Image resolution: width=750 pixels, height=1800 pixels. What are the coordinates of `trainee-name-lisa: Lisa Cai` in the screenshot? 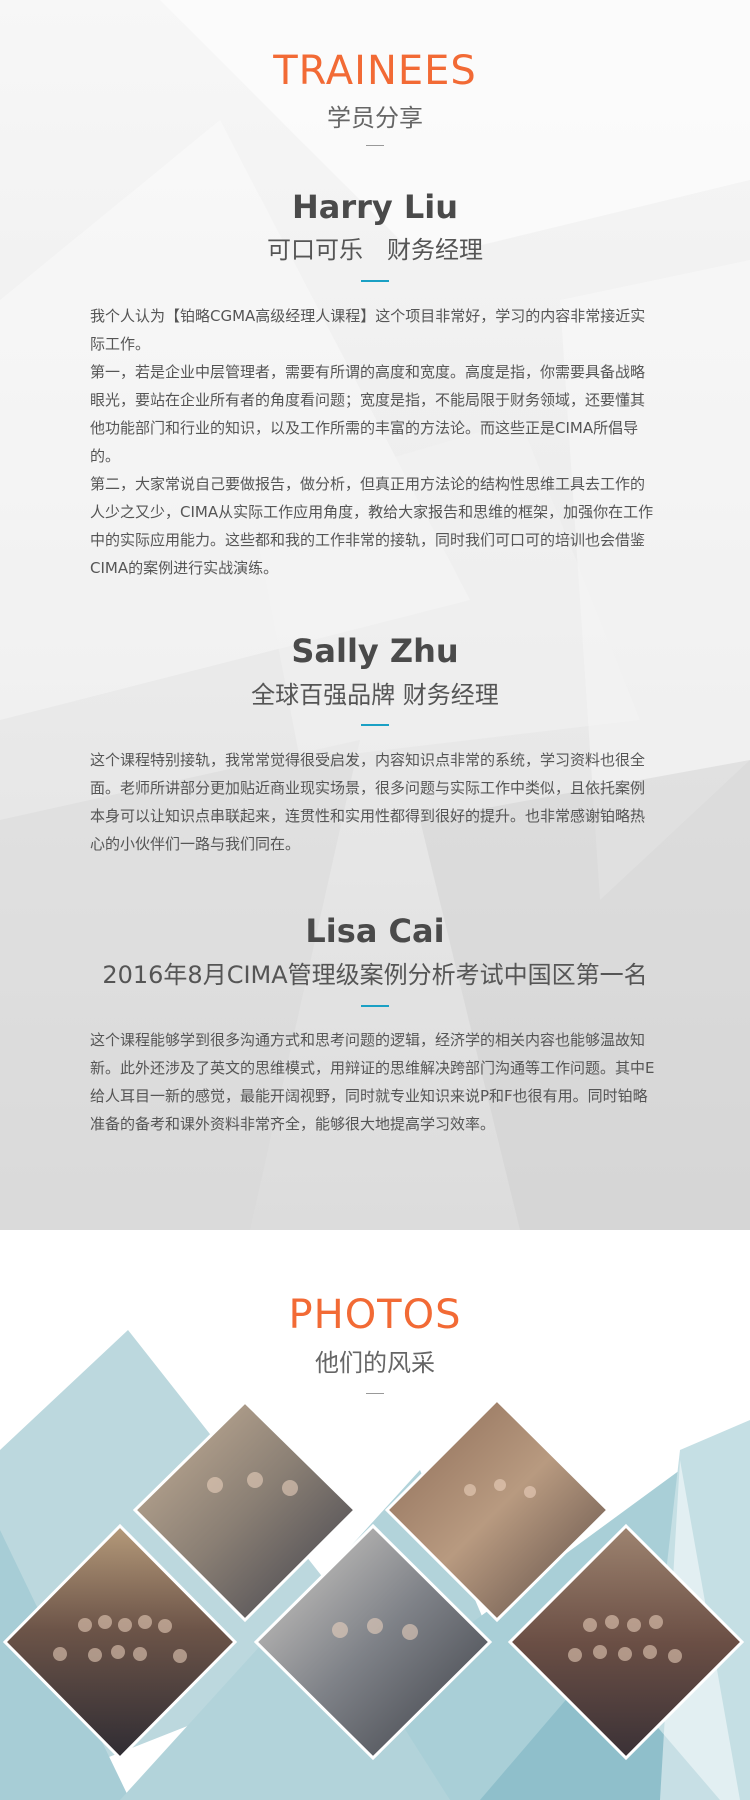 It's located at (375, 931).